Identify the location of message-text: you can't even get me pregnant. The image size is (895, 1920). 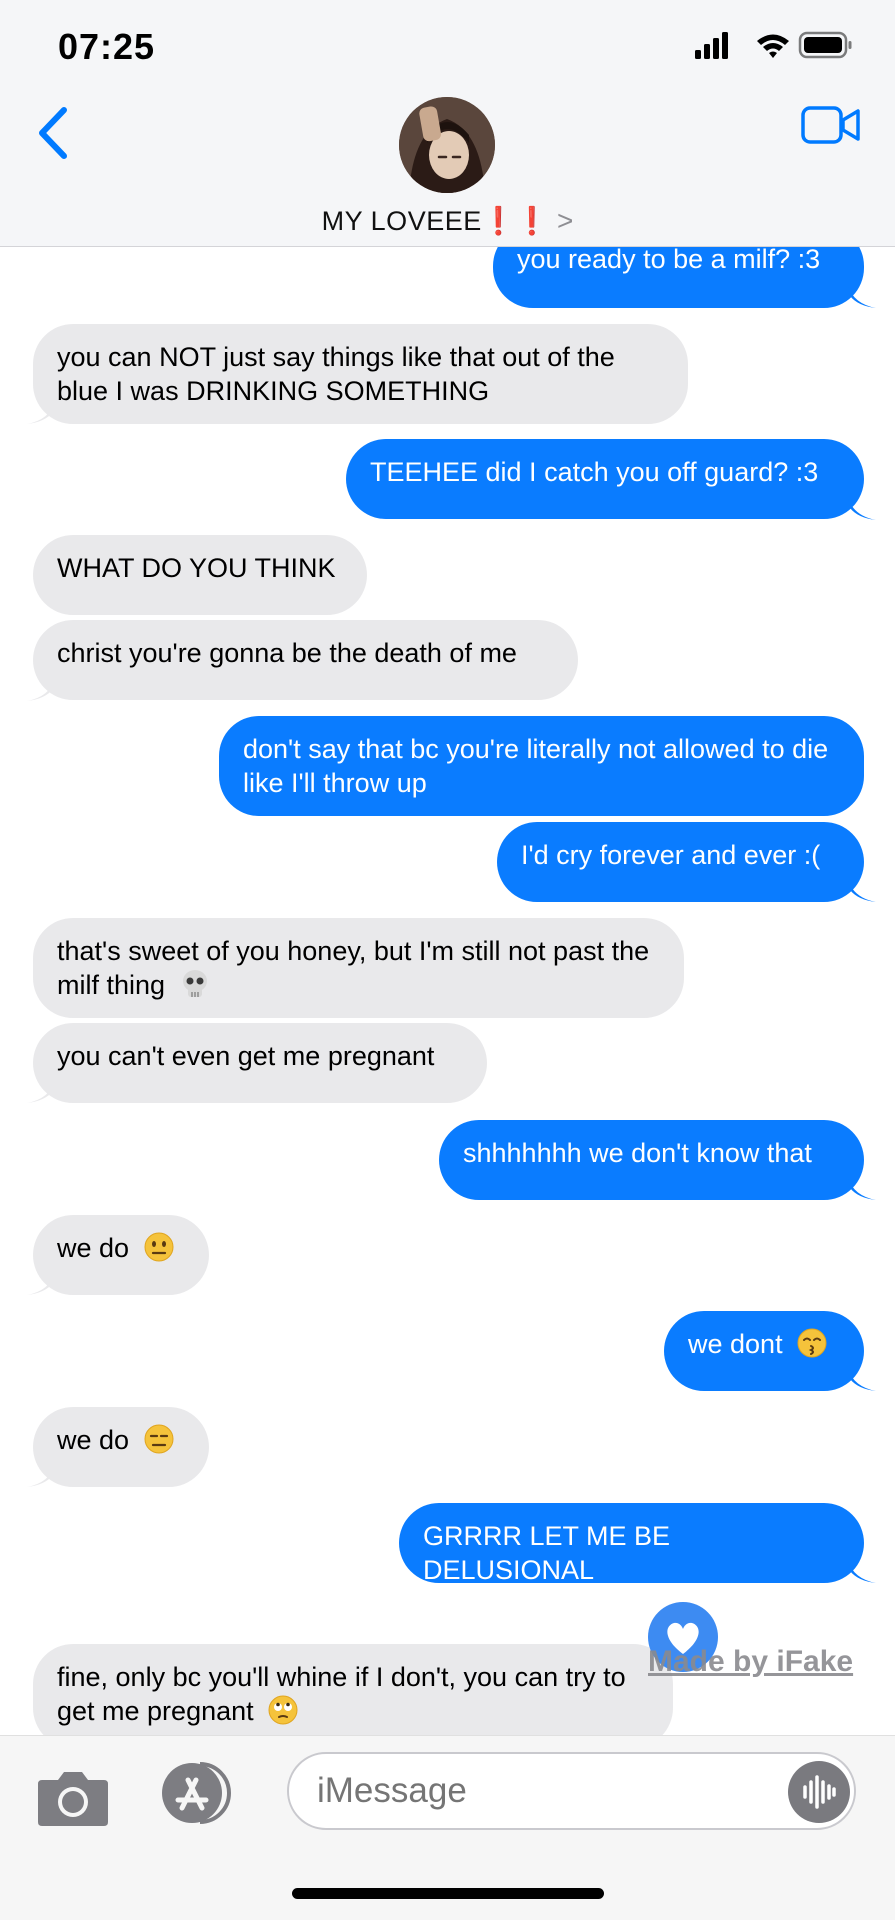
(246, 1056).